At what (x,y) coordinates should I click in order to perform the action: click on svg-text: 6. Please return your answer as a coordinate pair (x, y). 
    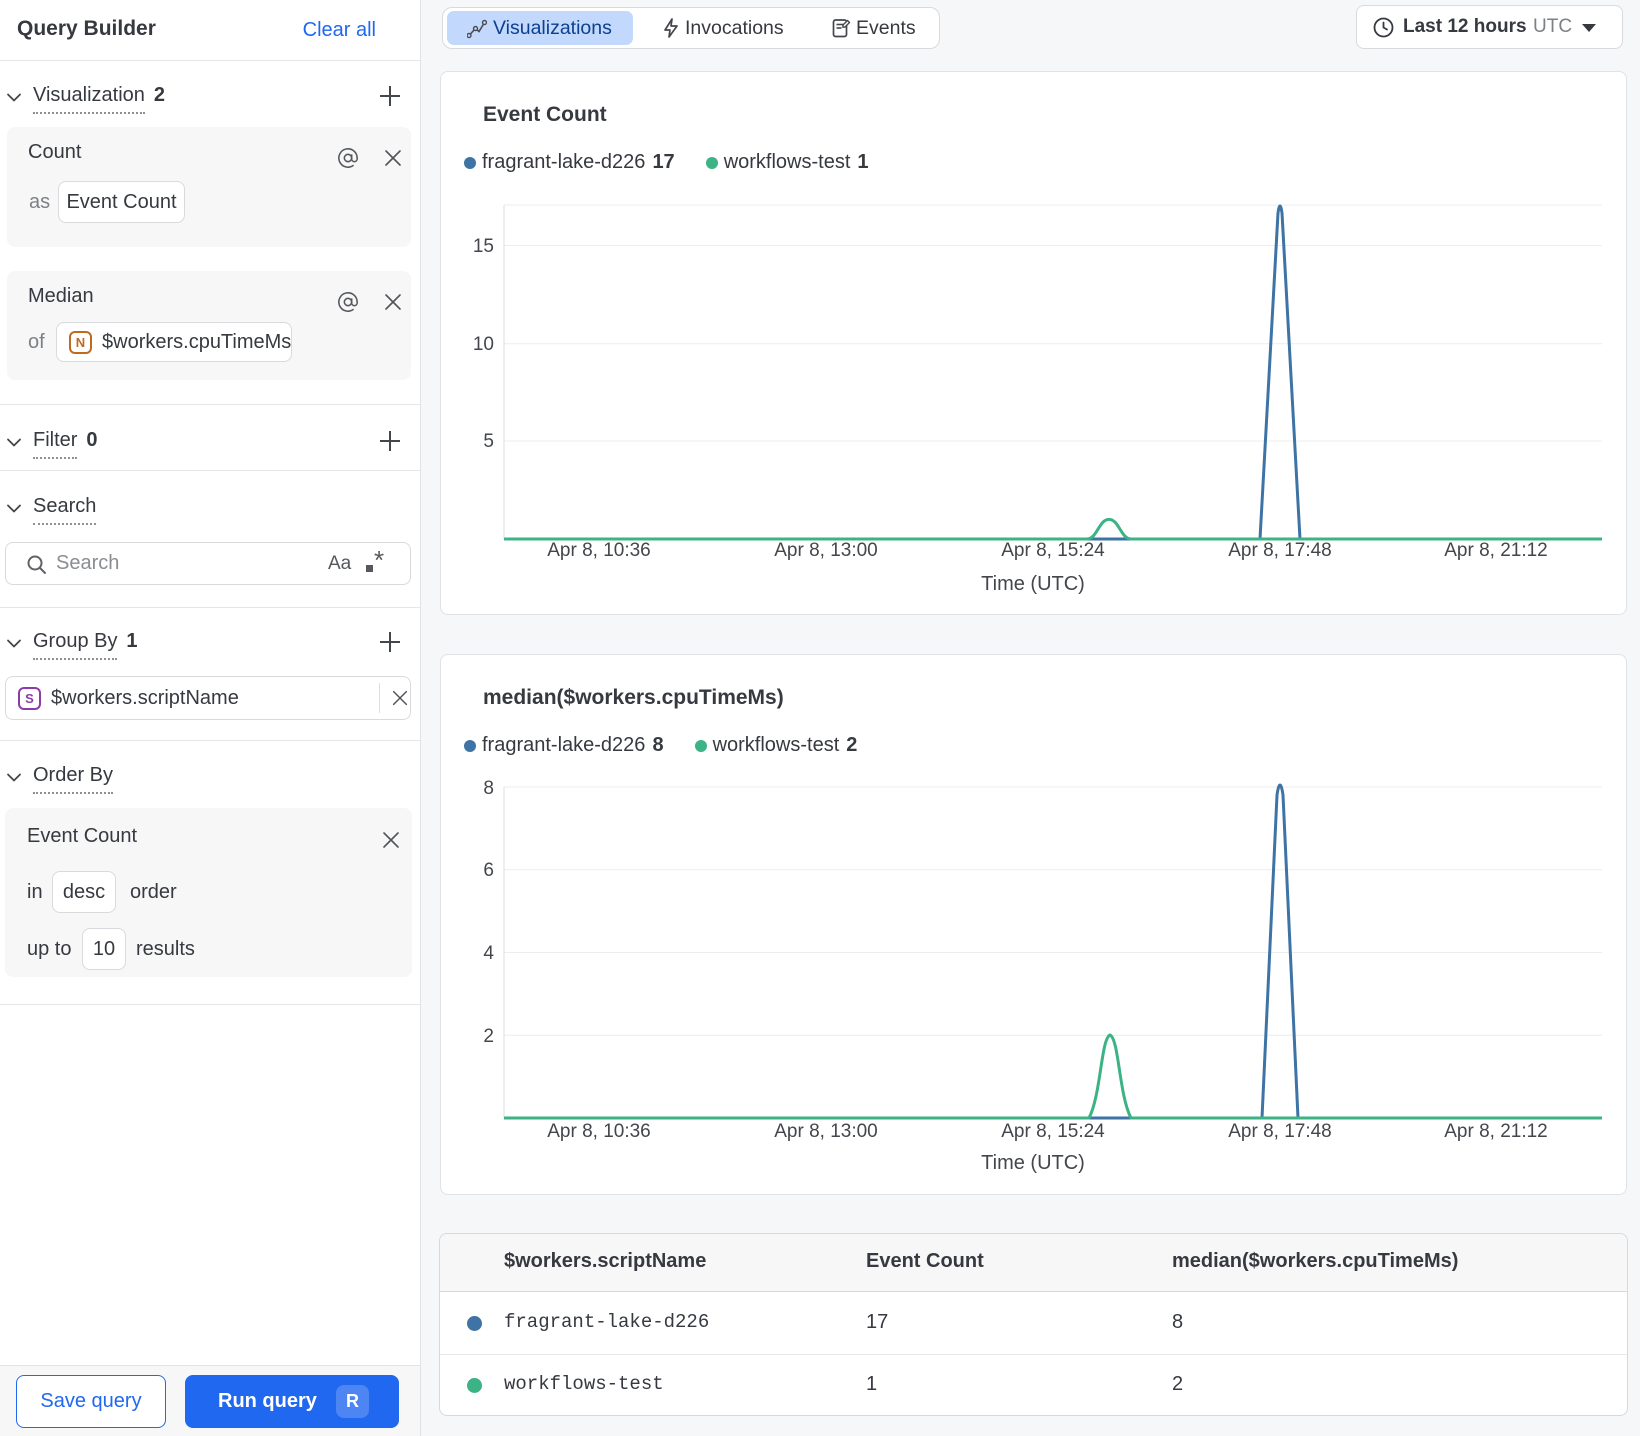
    Looking at the image, I should click on (488, 870).